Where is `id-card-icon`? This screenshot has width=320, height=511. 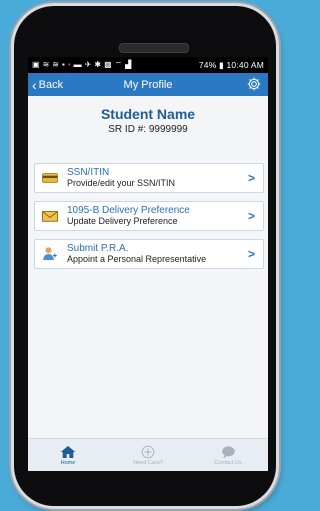
id-card-icon is located at coordinates (50, 178).